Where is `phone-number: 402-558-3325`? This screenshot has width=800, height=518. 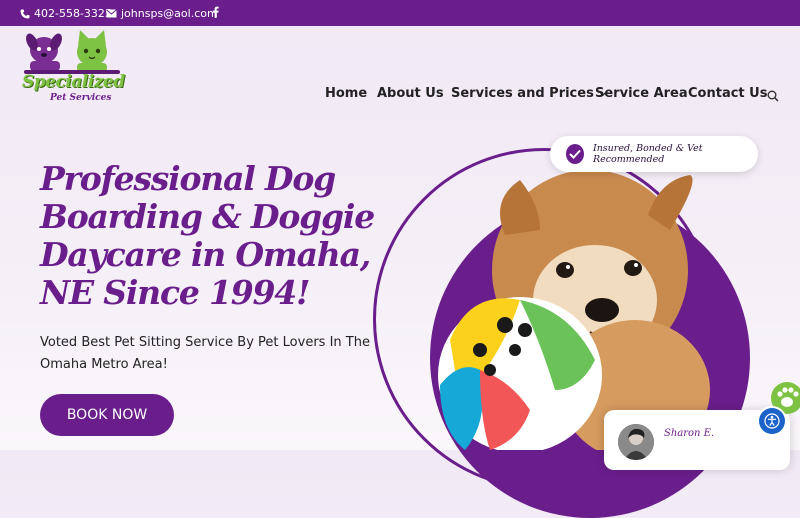 phone-number: 402-558-3325 is located at coordinates (73, 13).